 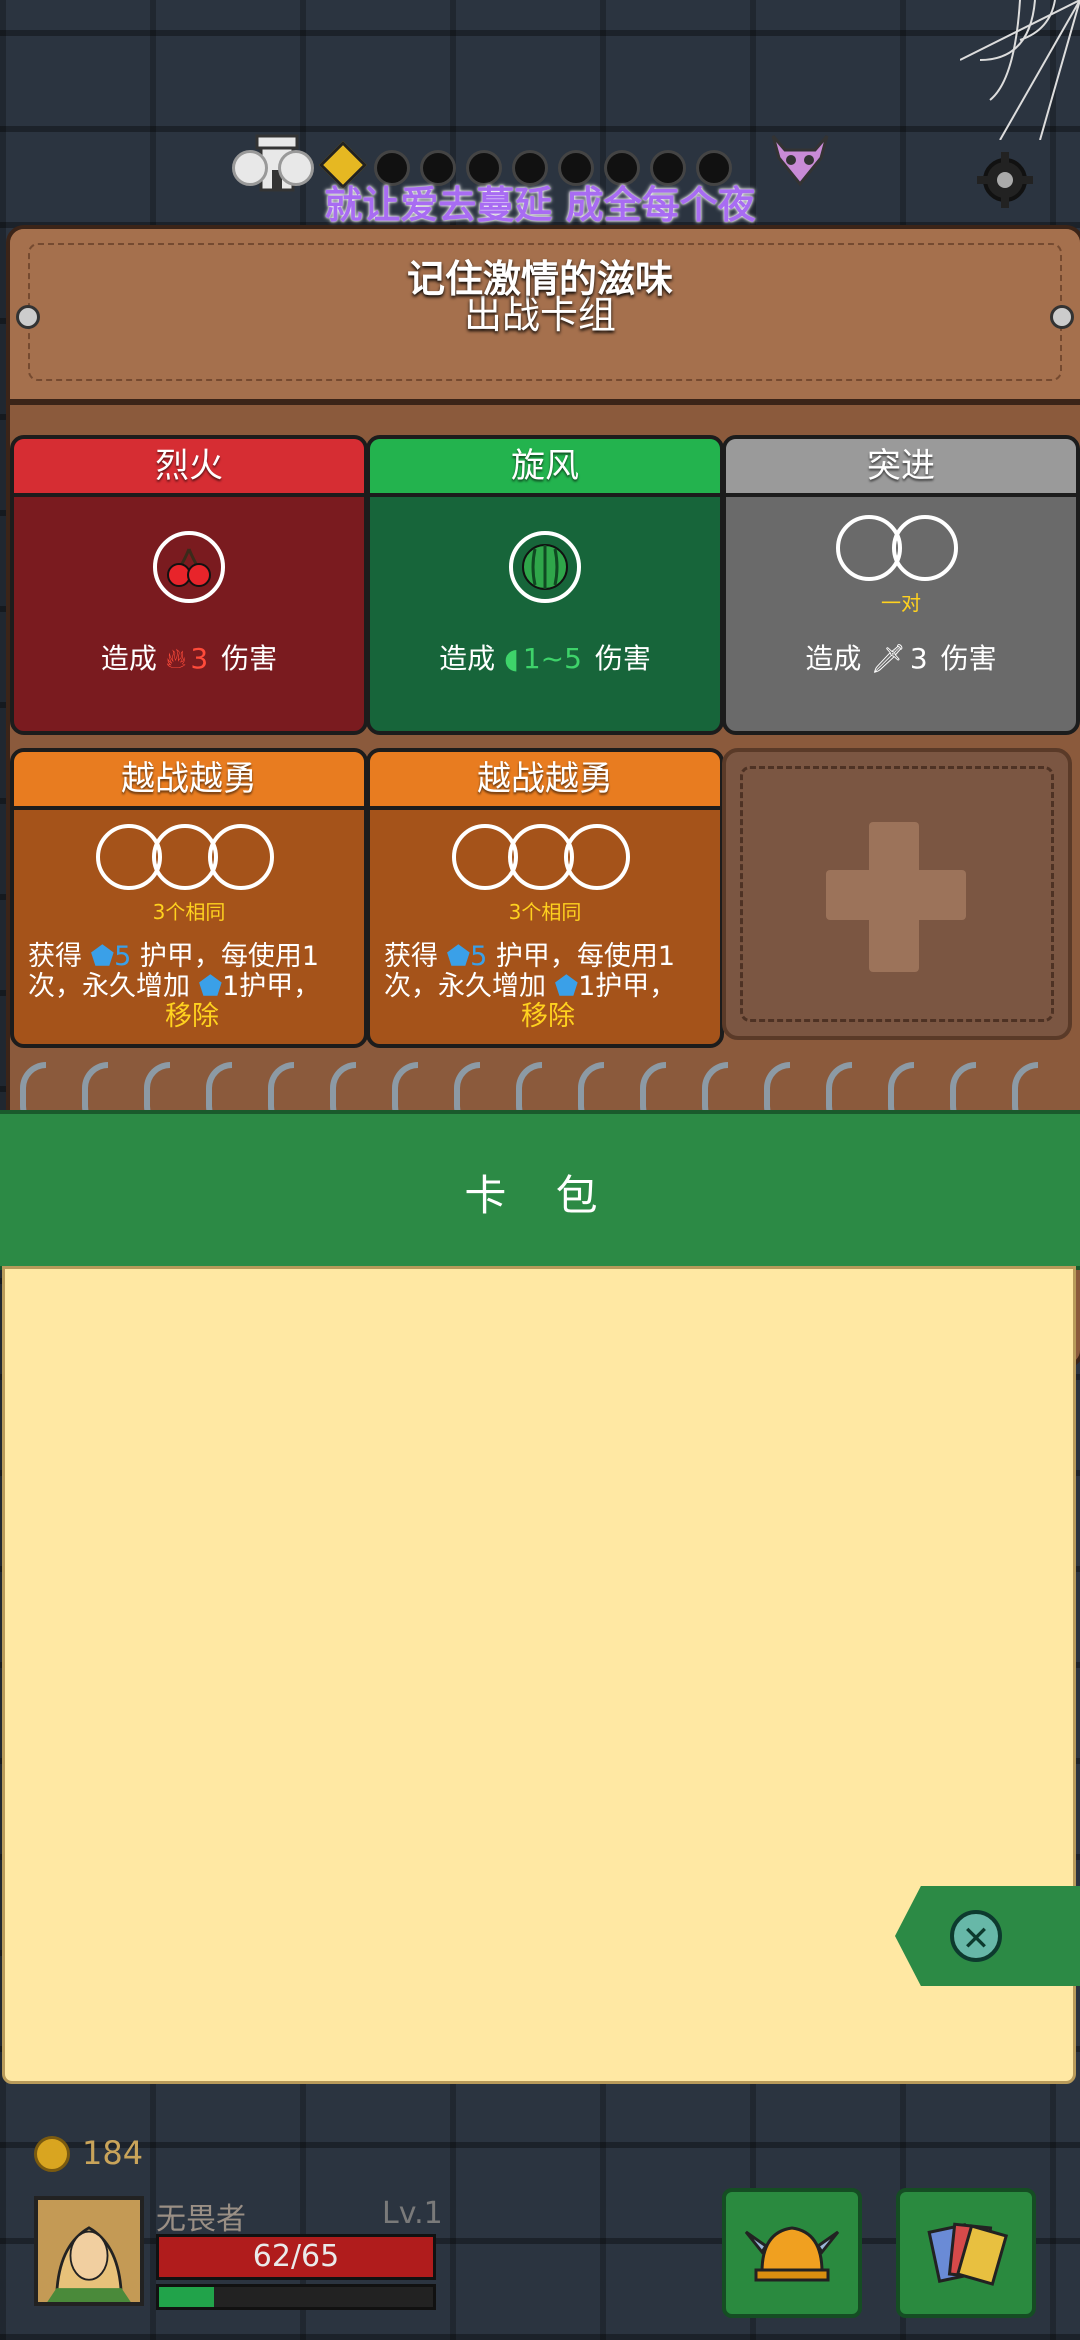 I want to click on card-body: 造成 ◖ 1~5 伤害, so click(x=545, y=610).